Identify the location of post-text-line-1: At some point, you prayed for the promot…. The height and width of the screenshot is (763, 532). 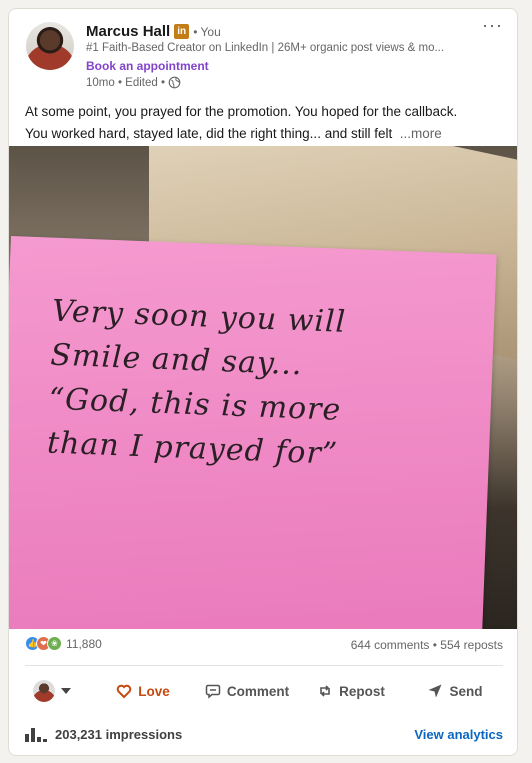
(241, 111).